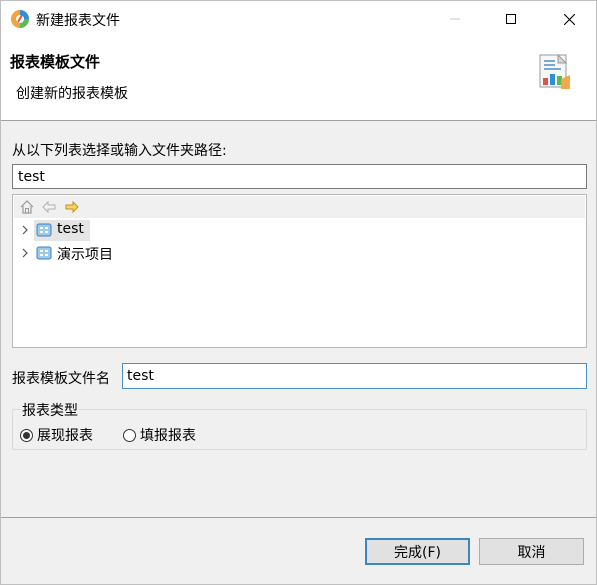  What do you see at coordinates (72, 207) in the screenshot?
I see `forward-icon` at bounding box center [72, 207].